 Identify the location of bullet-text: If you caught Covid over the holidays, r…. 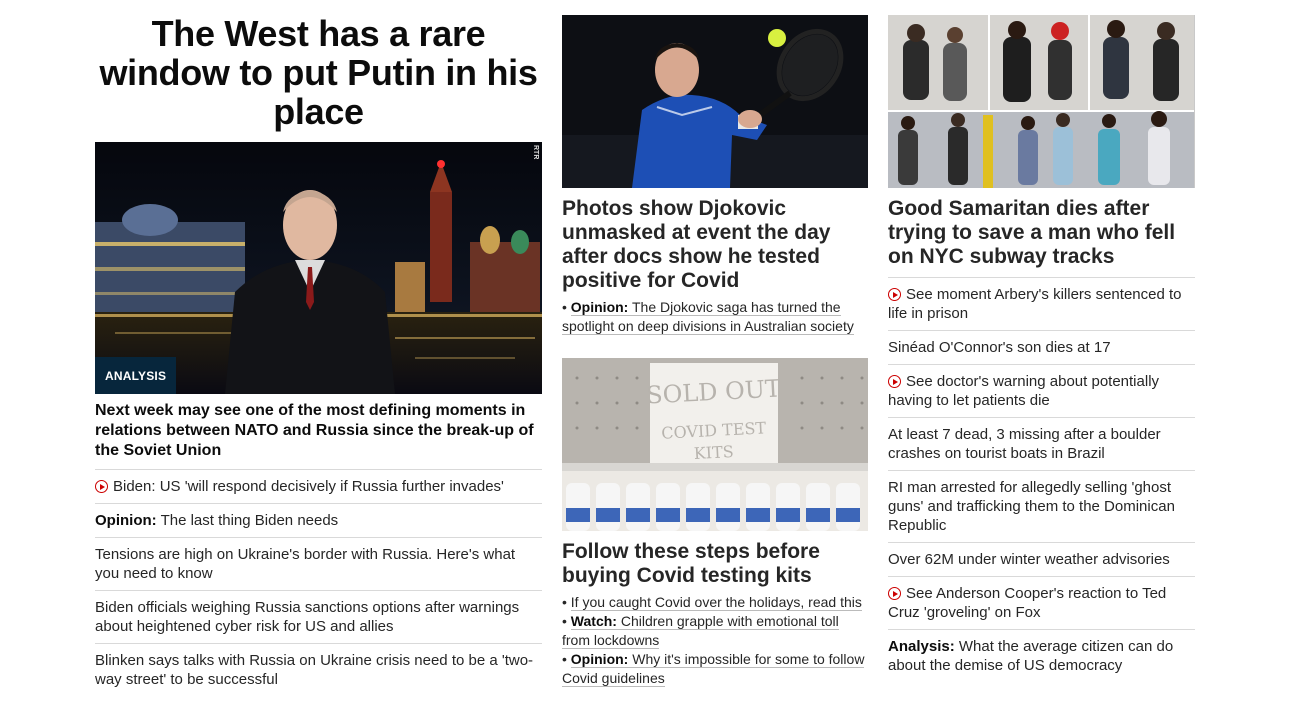
(716, 602).